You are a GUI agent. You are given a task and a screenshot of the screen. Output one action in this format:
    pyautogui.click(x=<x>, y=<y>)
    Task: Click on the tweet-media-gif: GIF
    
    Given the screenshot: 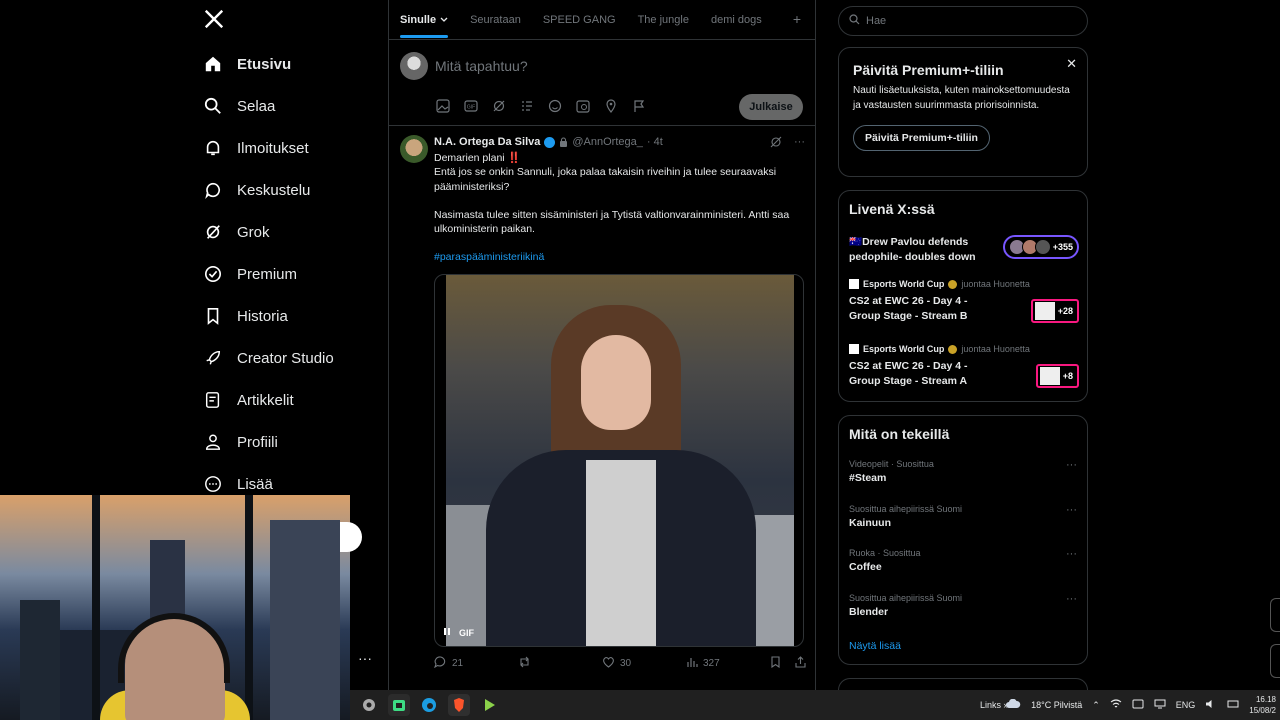 What is the action you would take?
    pyautogui.click(x=619, y=460)
    